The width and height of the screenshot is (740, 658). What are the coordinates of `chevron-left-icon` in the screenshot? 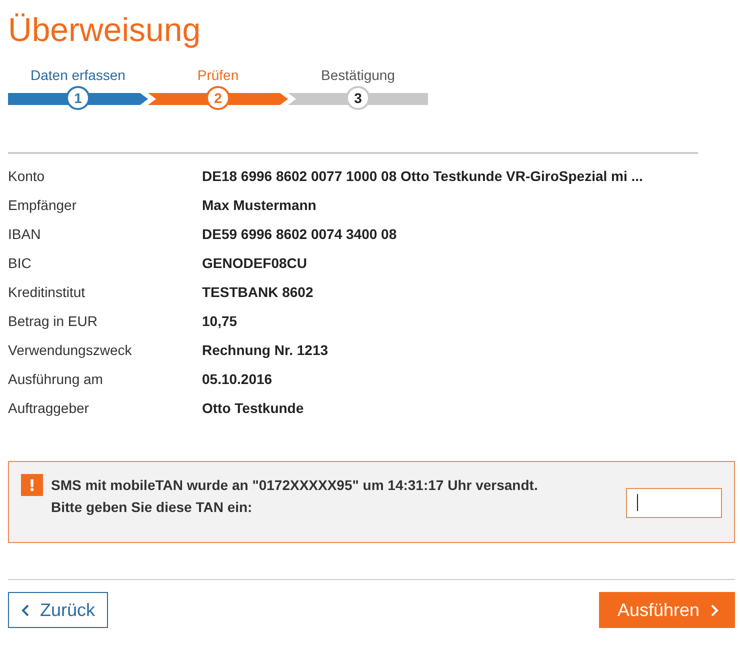 It's located at (25, 610).